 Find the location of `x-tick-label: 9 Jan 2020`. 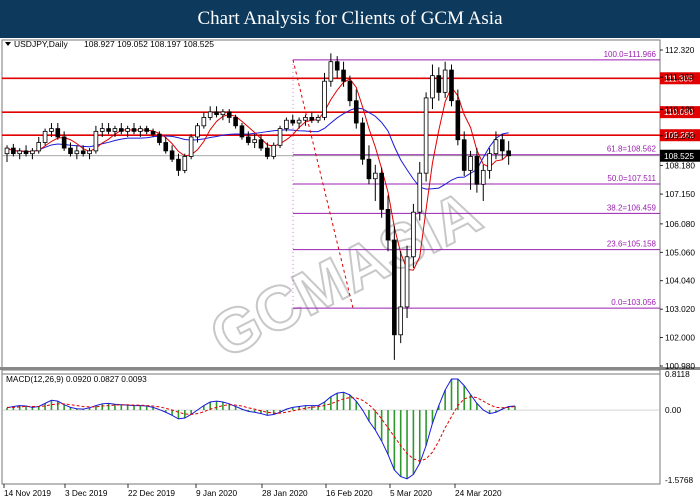

x-tick-label: 9 Jan 2020 is located at coordinates (216, 493).